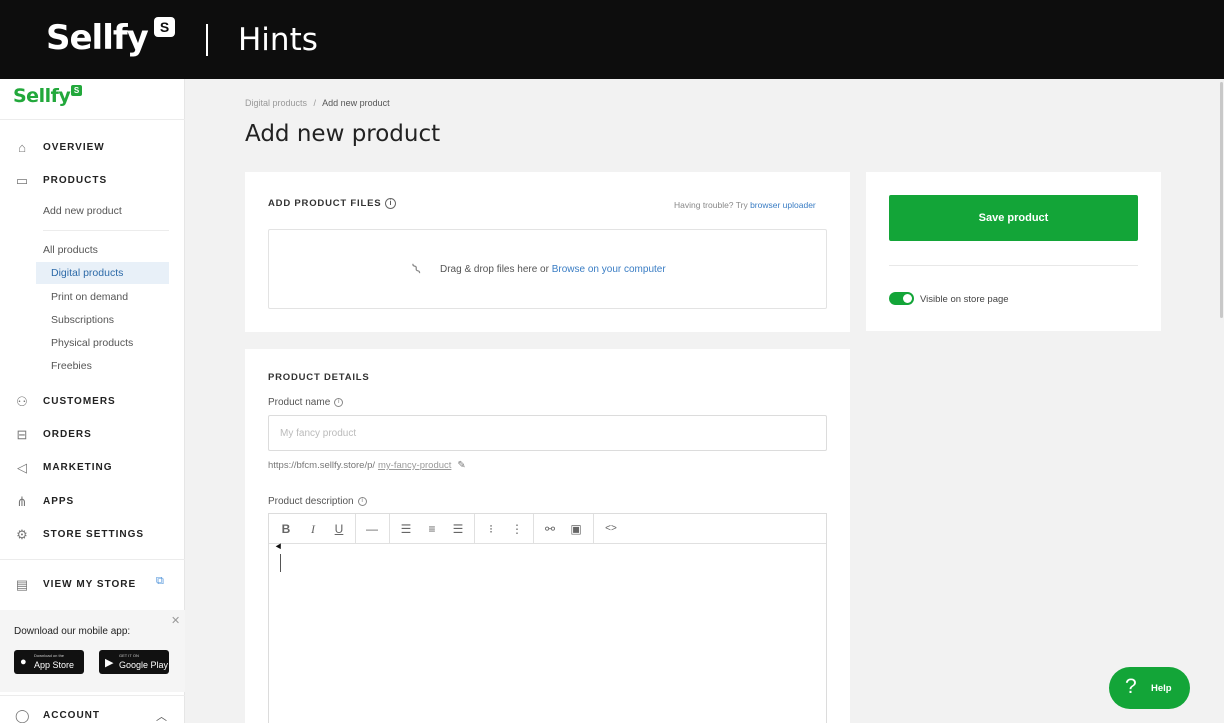  I want to click on sidebar-item-store-settings: ⚙ STORE SETTINGS, so click(92, 536).